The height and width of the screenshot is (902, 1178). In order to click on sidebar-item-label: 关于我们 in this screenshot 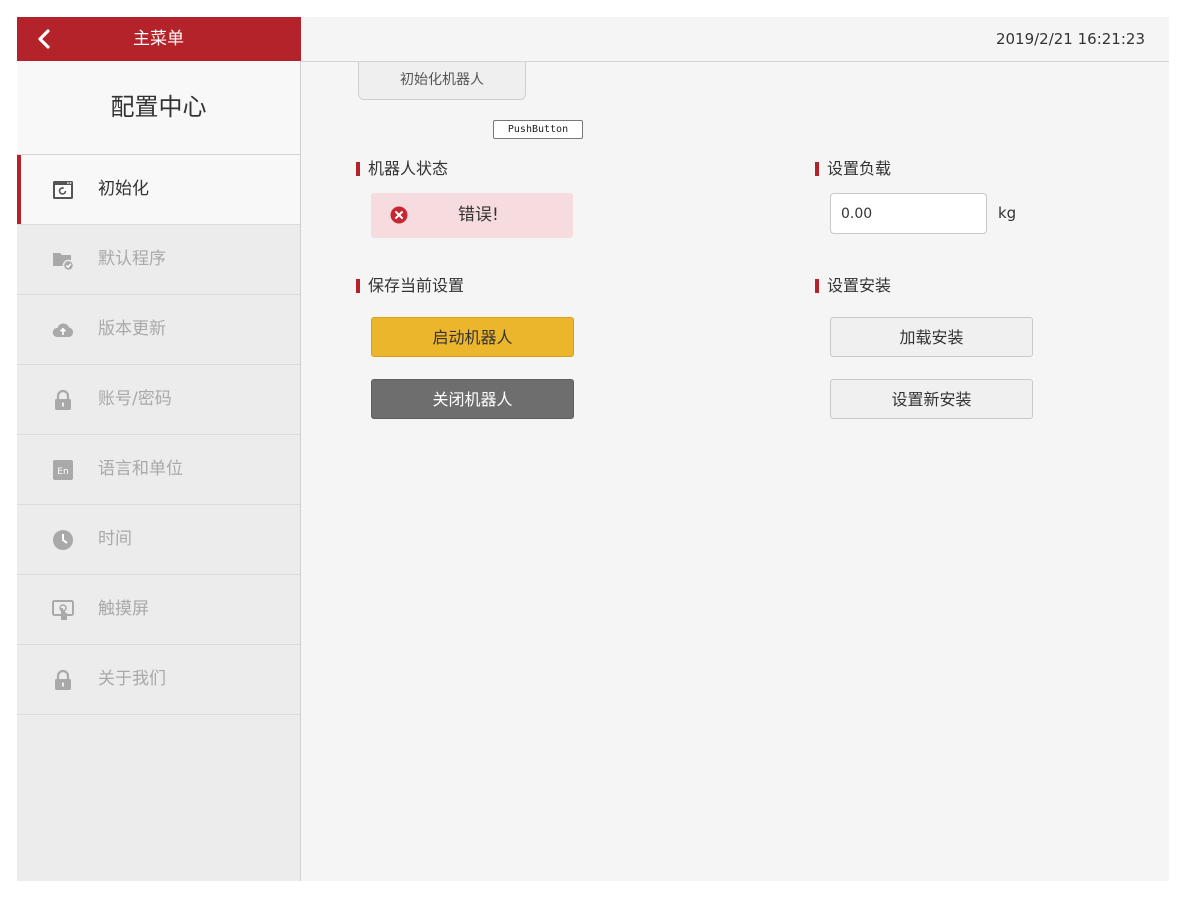, I will do `click(132, 679)`.